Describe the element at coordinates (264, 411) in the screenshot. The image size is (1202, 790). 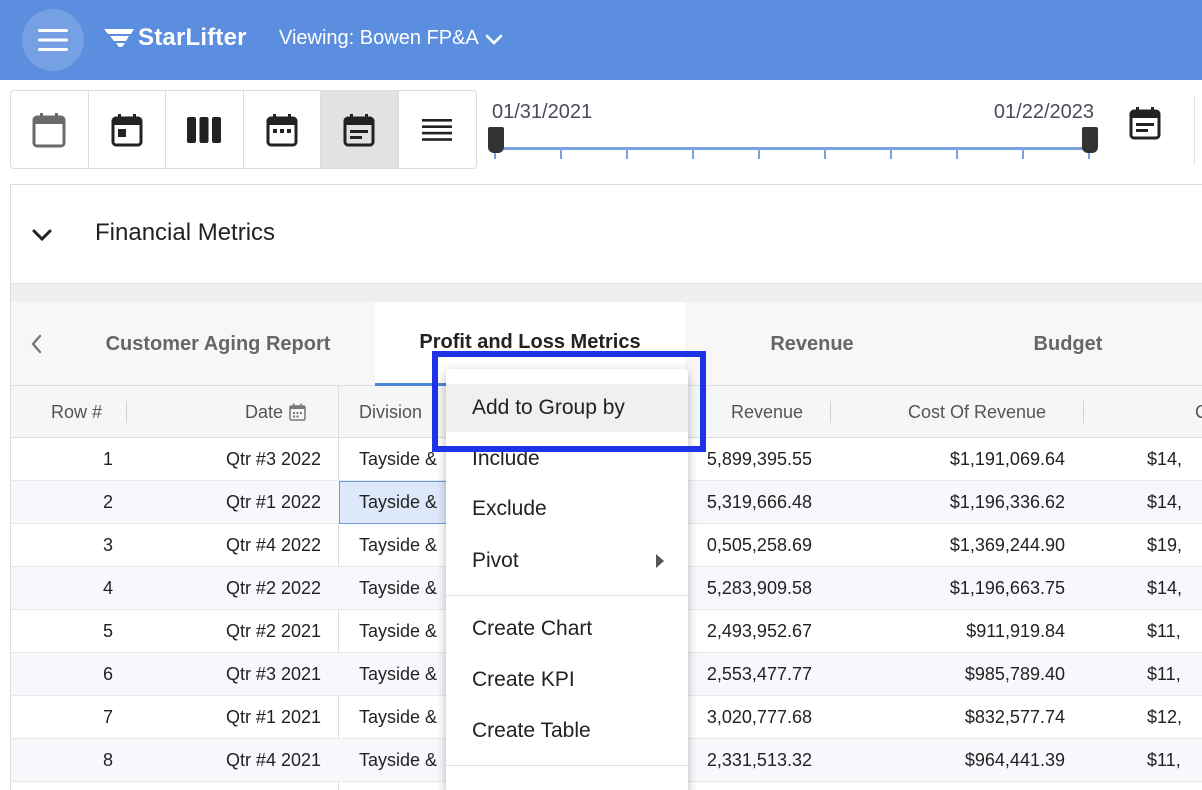
I see `column-header-label: Date` at that location.